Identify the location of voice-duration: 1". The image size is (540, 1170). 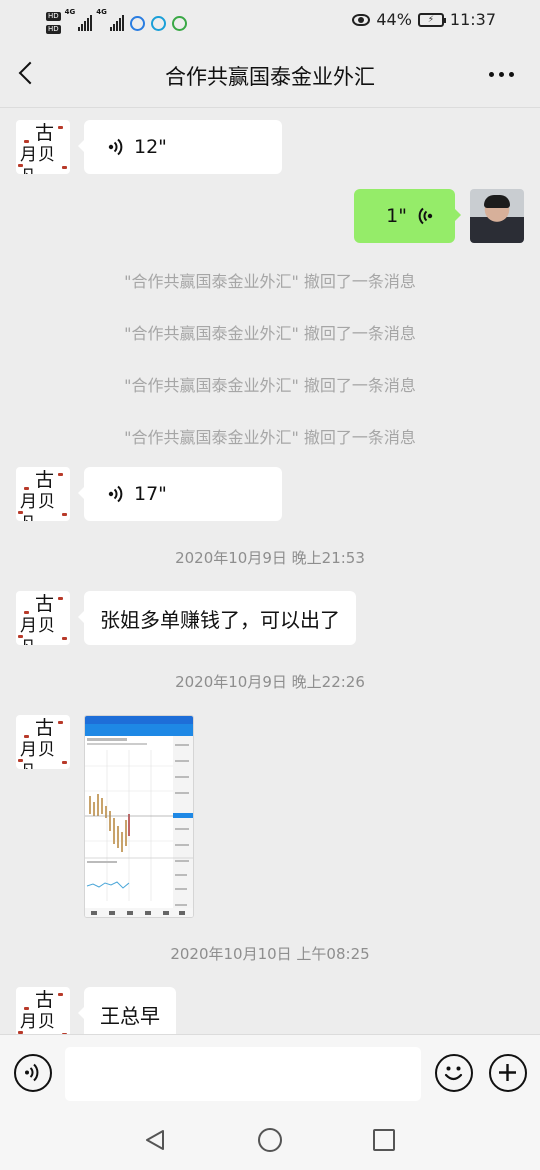
(396, 216).